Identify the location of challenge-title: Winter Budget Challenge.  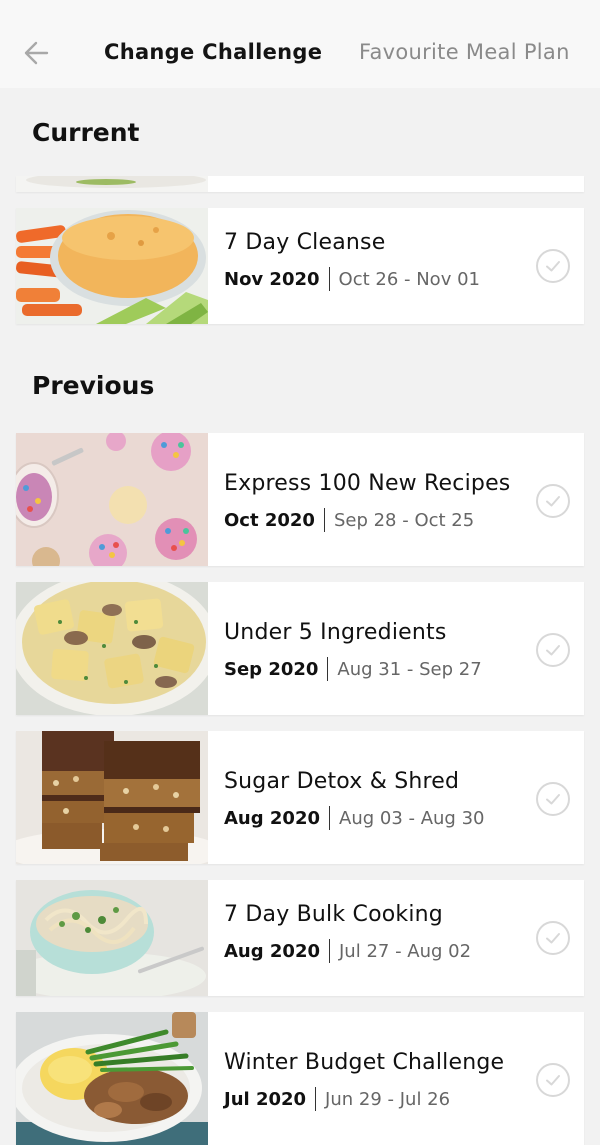
(364, 1062).